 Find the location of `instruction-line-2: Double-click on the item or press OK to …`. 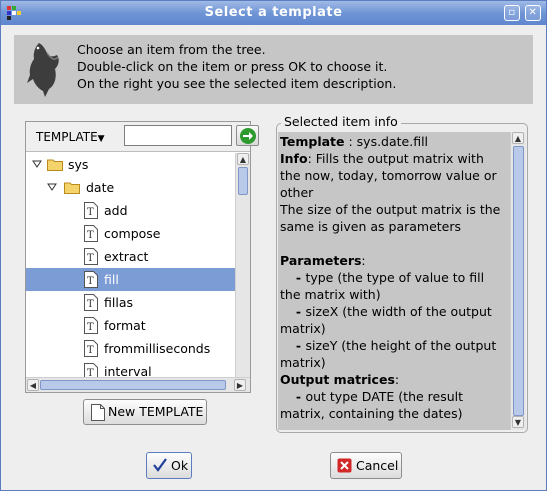

instruction-line-2: Double-click on the item or press OK to … is located at coordinates (232, 66).